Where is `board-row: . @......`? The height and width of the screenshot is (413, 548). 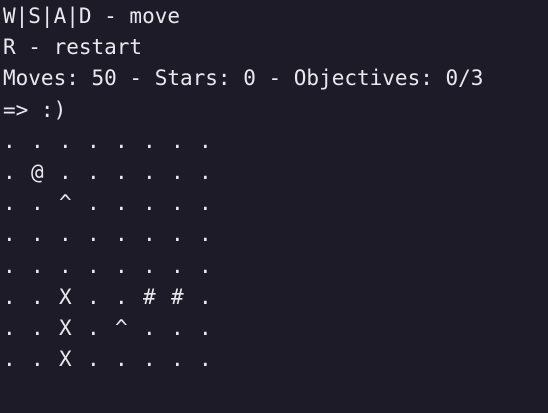 board-row: . @...... is located at coordinates (274, 172).